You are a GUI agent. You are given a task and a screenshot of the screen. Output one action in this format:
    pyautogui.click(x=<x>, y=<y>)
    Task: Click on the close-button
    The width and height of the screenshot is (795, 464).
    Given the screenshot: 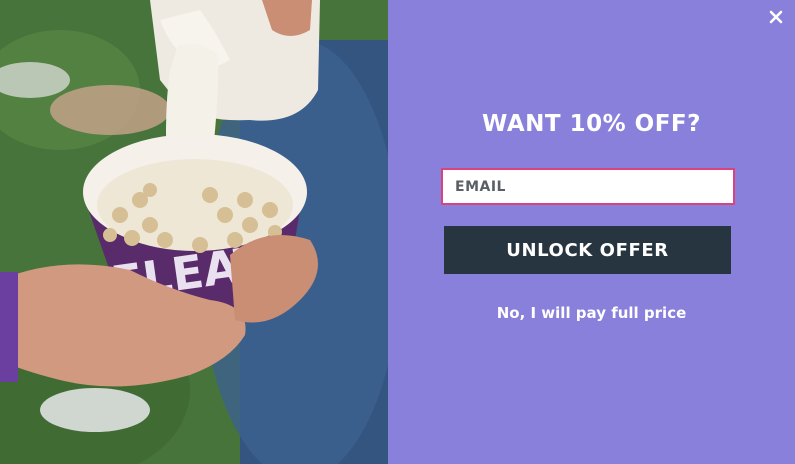 What is the action you would take?
    pyautogui.click(x=776, y=17)
    